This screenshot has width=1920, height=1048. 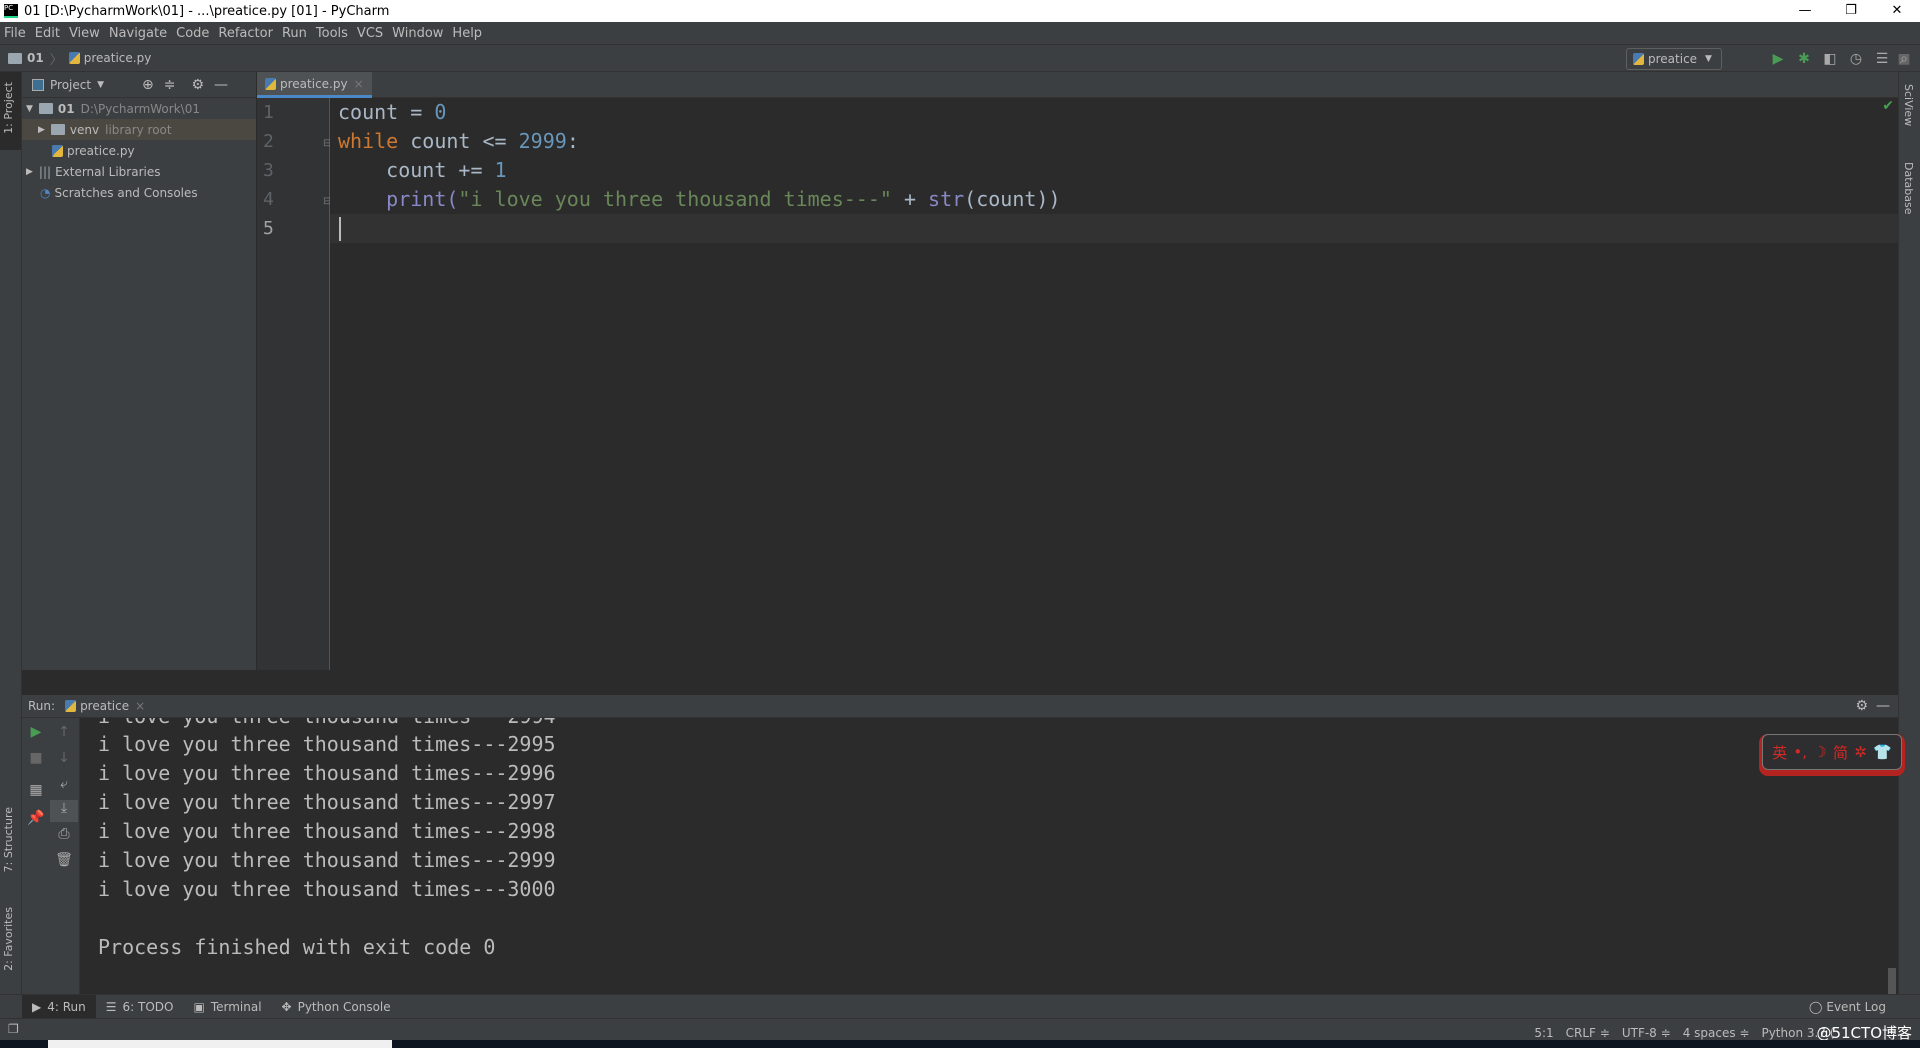 I want to click on tab-label: preatice.py, so click(x=314, y=83).